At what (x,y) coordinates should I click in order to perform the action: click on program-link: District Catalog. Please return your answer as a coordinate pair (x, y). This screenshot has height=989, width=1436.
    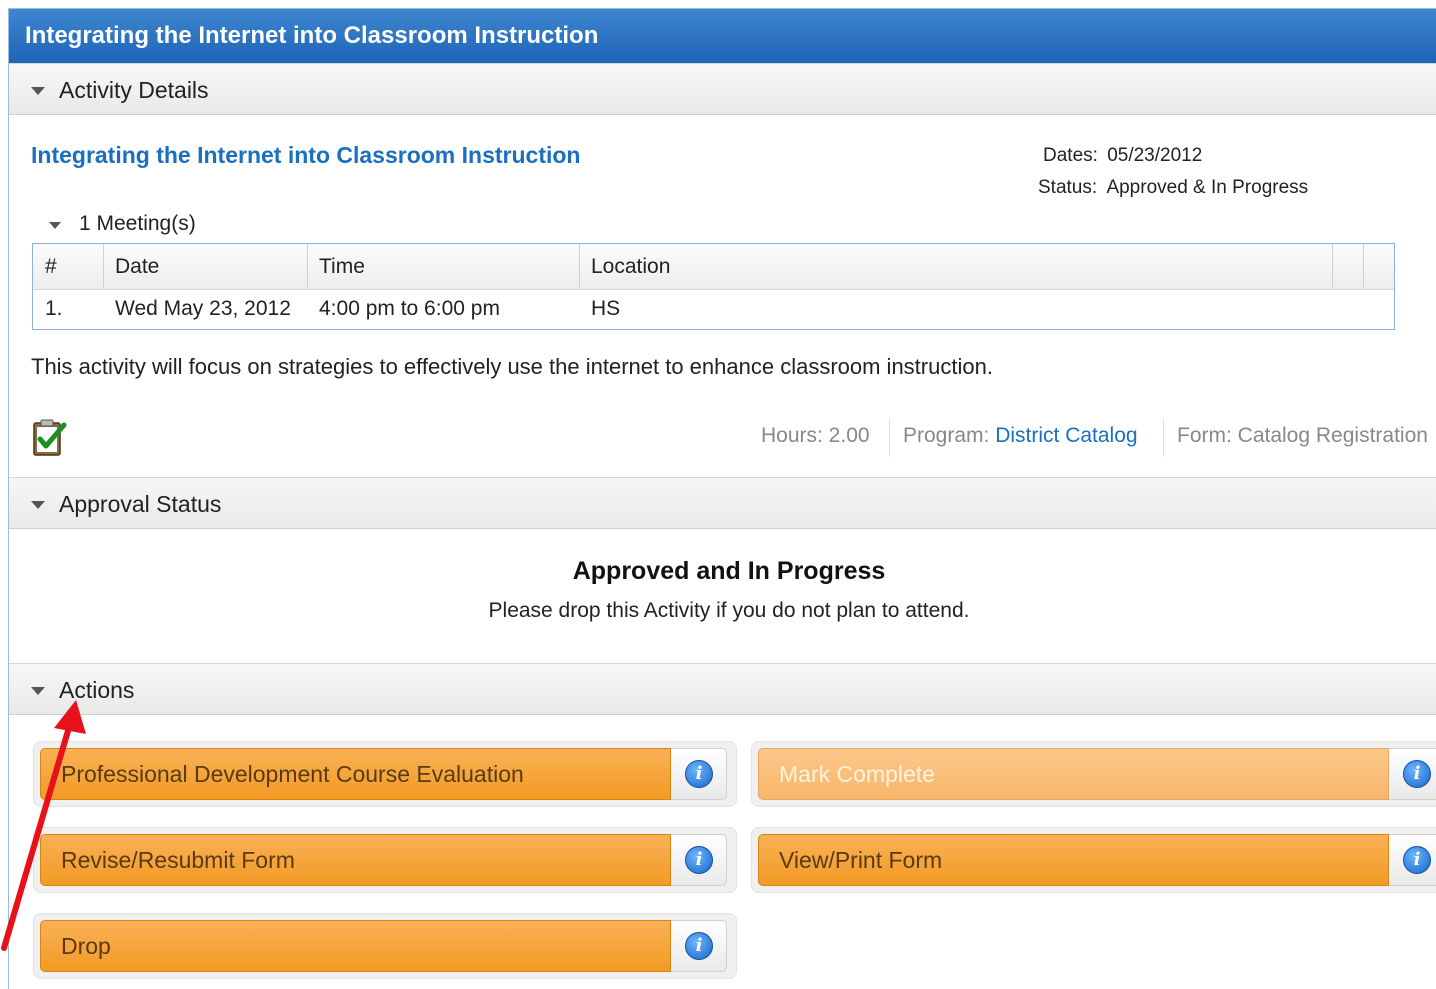
    Looking at the image, I should click on (1066, 435).